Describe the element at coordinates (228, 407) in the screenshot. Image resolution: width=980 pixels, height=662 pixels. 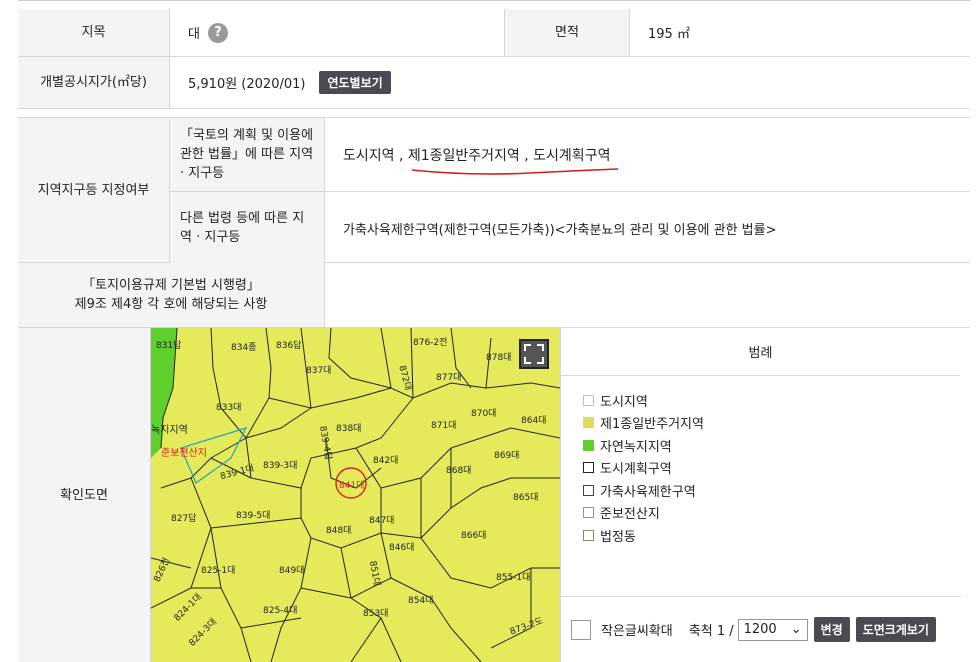
I see `map-parcel-label: 833대` at that location.